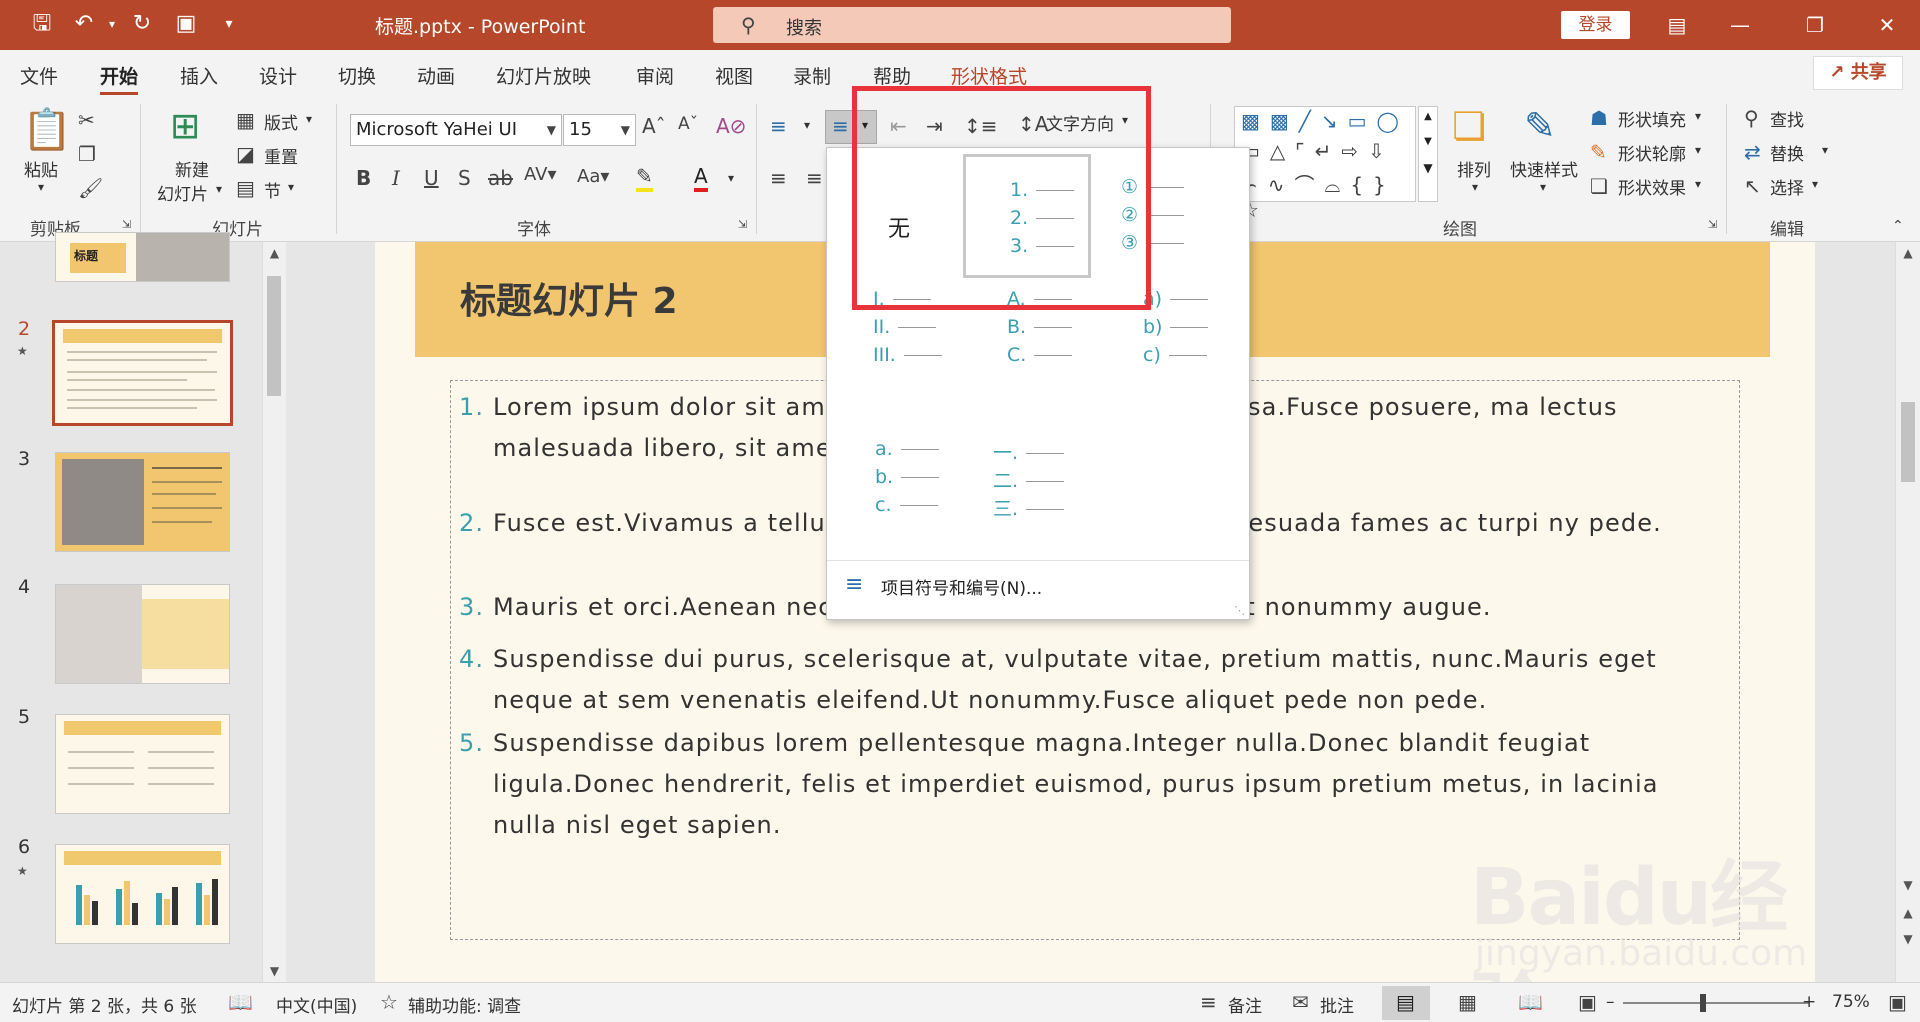  Describe the element at coordinates (1698, 184) in the screenshot. I see `shape-effects-dropdown-icon: ▾` at that location.